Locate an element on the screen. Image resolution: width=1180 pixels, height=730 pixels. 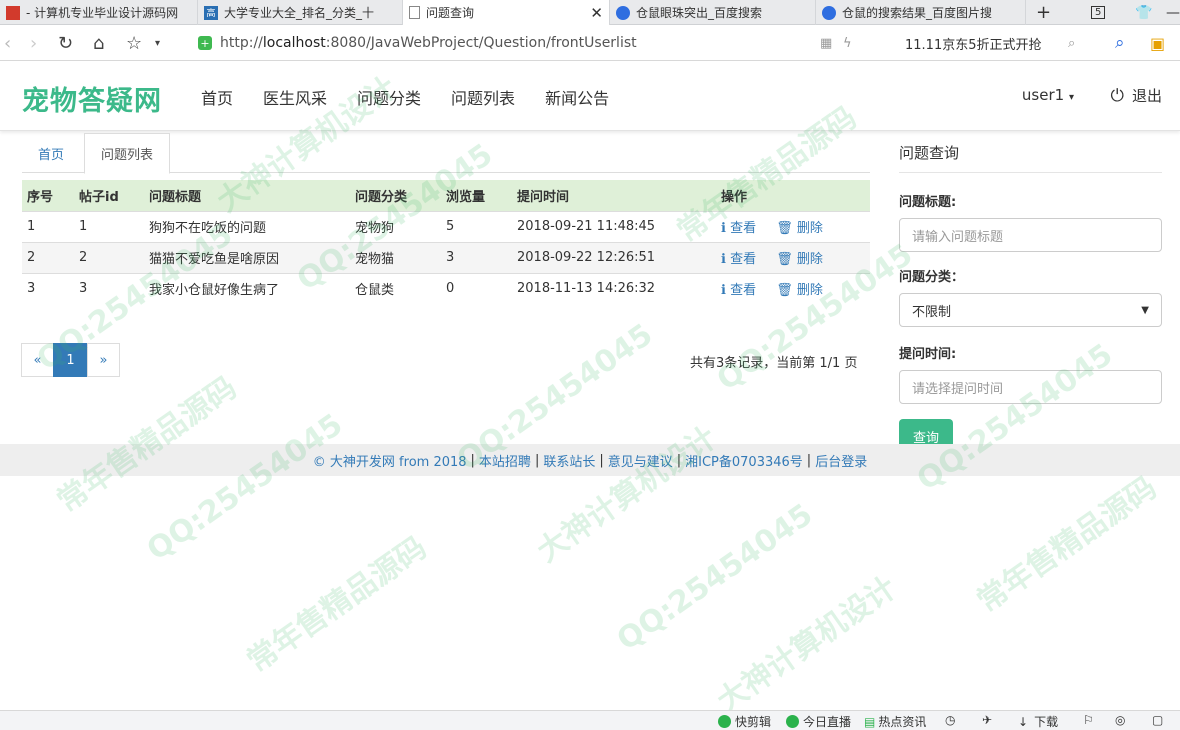
news-icon: ▤ is located at coordinates (870, 721).